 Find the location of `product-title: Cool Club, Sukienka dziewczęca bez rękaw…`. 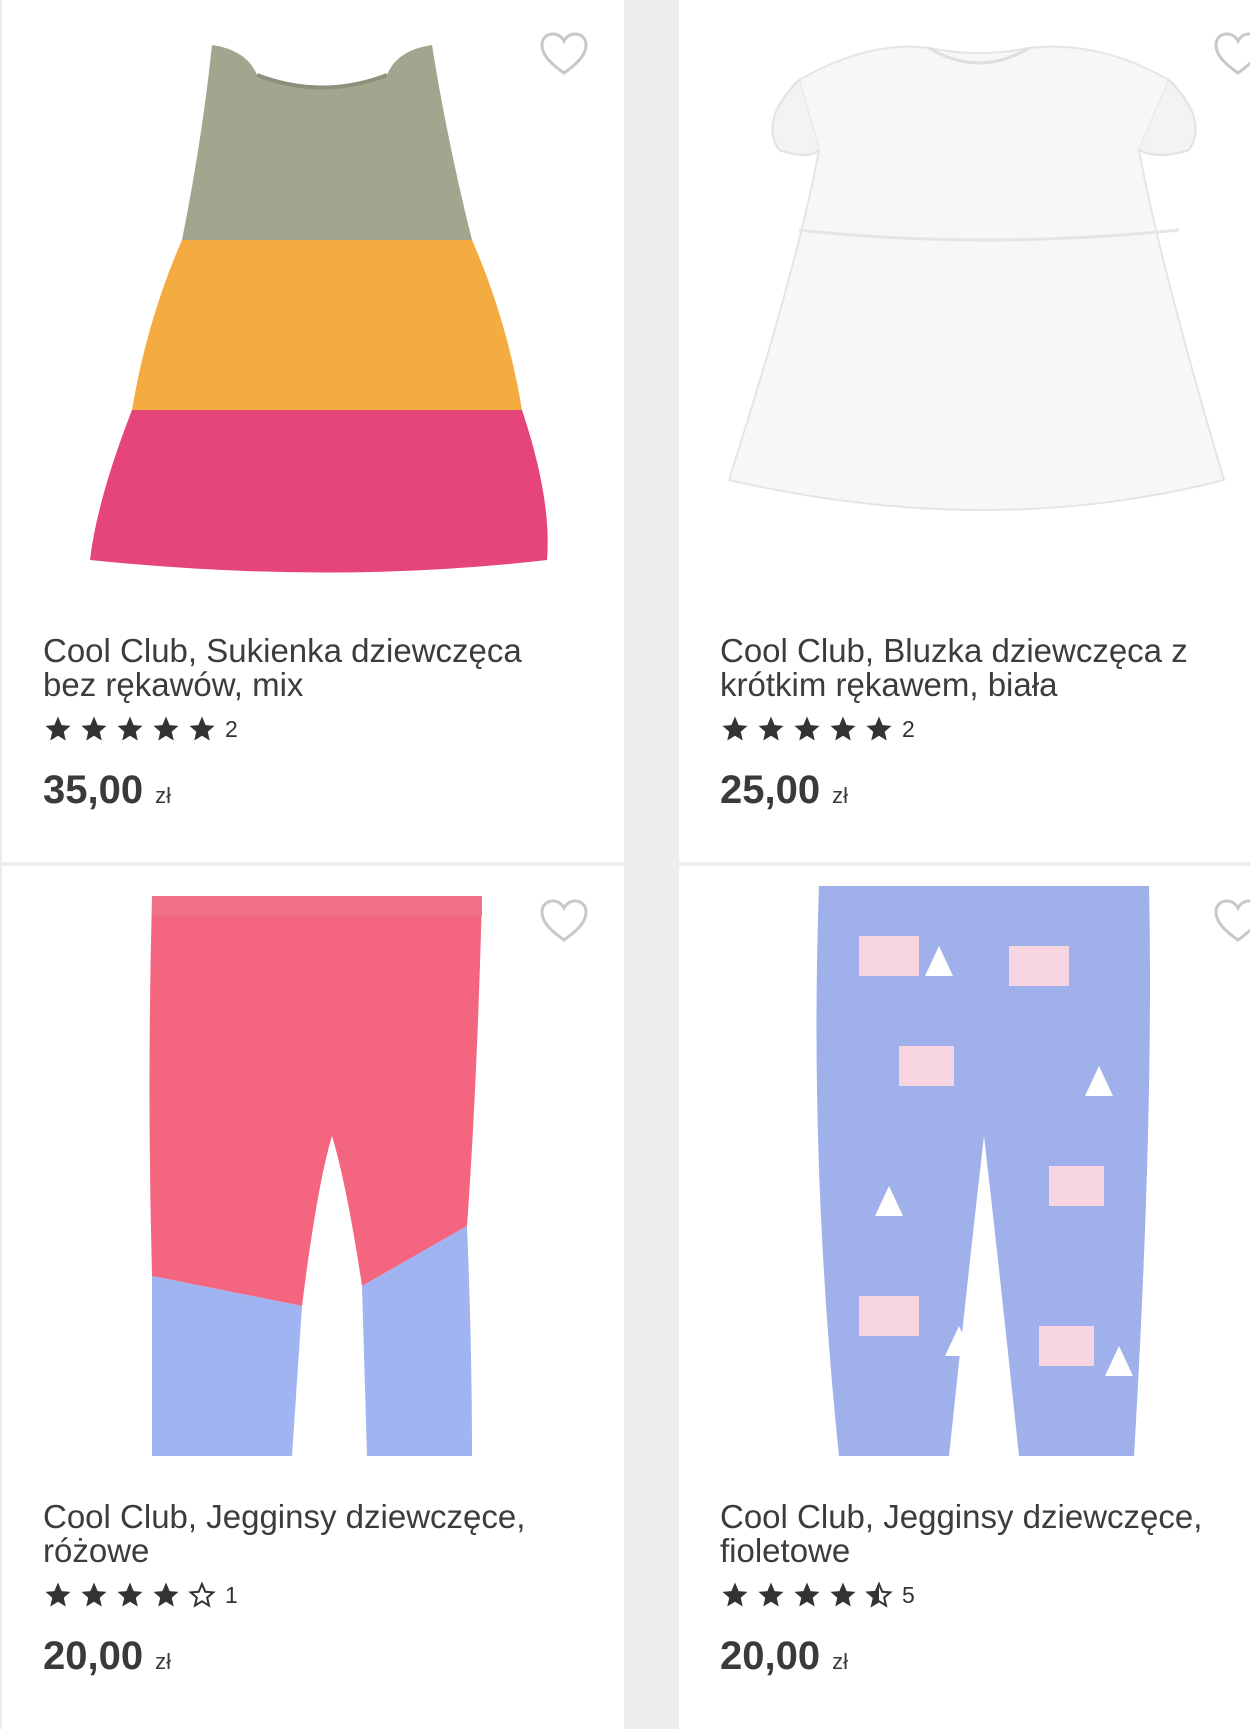

product-title: Cool Club, Sukienka dziewczęca bez rękaw… is located at coordinates (303, 668).